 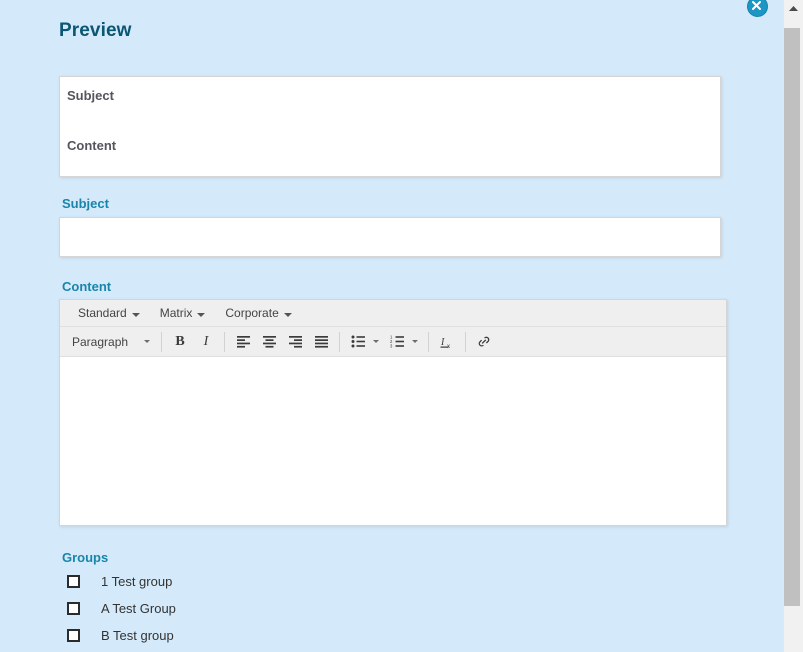 I want to click on align-center-icon, so click(x=269, y=342).